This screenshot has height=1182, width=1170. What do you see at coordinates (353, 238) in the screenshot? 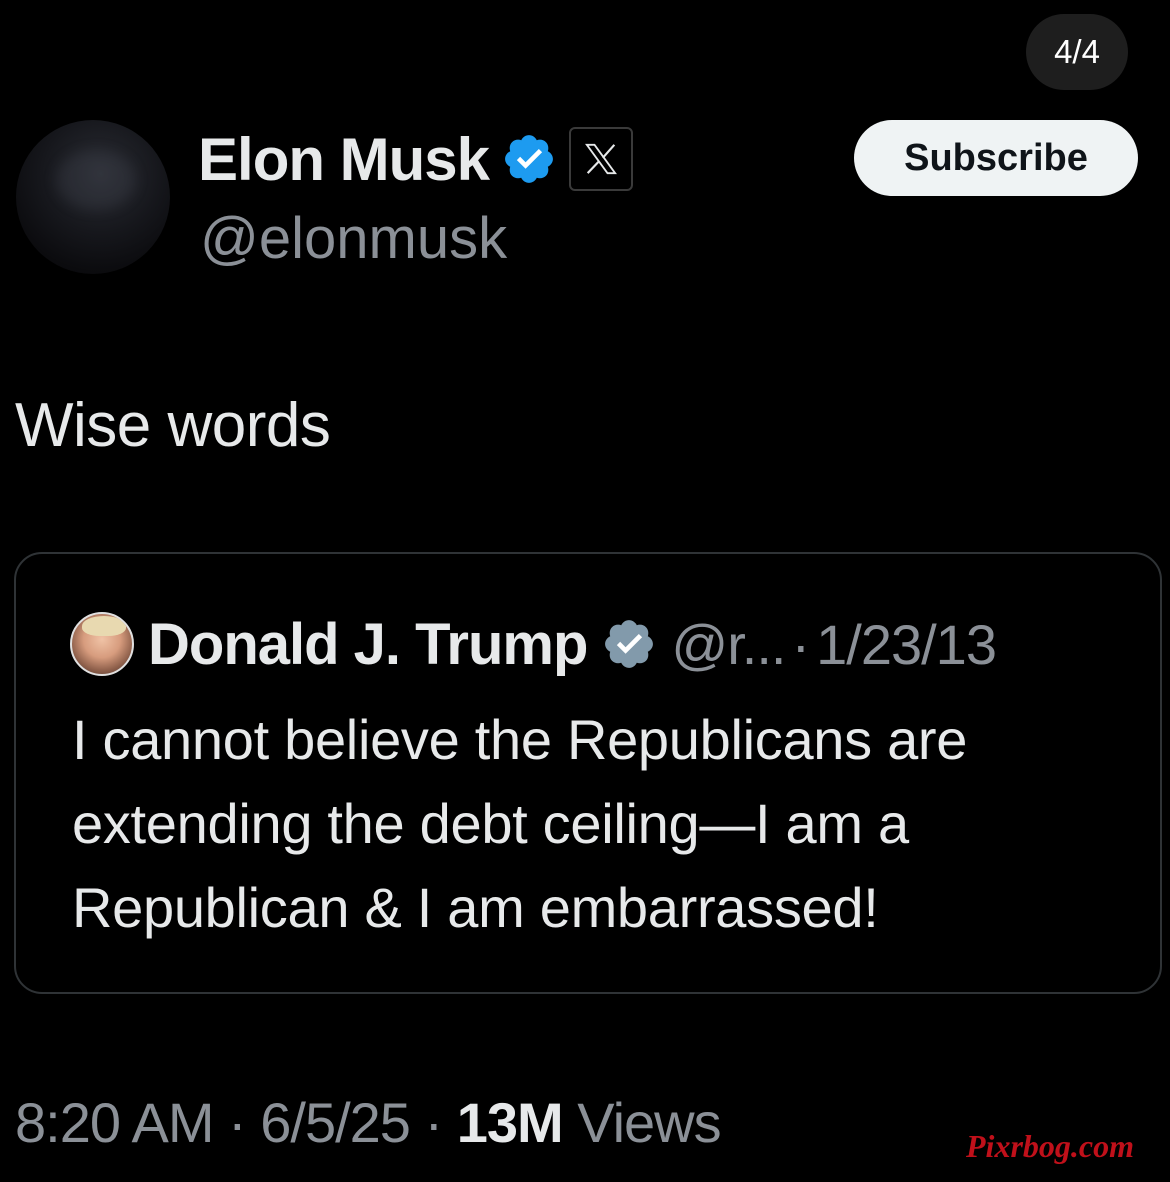
I see `author-handle: @elonmusk` at bounding box center [353, 238].